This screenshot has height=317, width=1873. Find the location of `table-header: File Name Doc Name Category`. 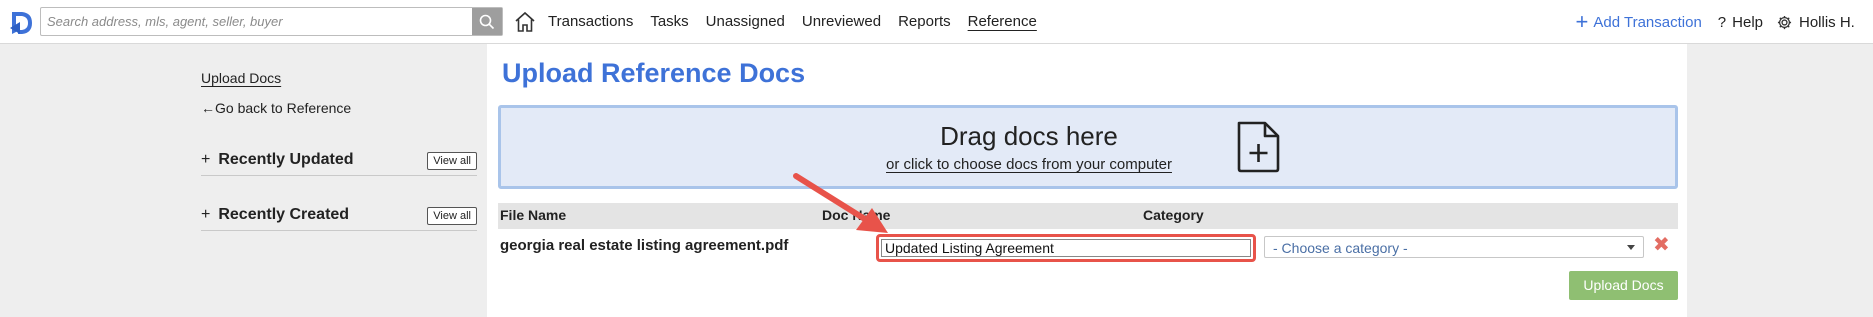

table-header: File Name Doc Name Category is located at coordinates (1088, 216).